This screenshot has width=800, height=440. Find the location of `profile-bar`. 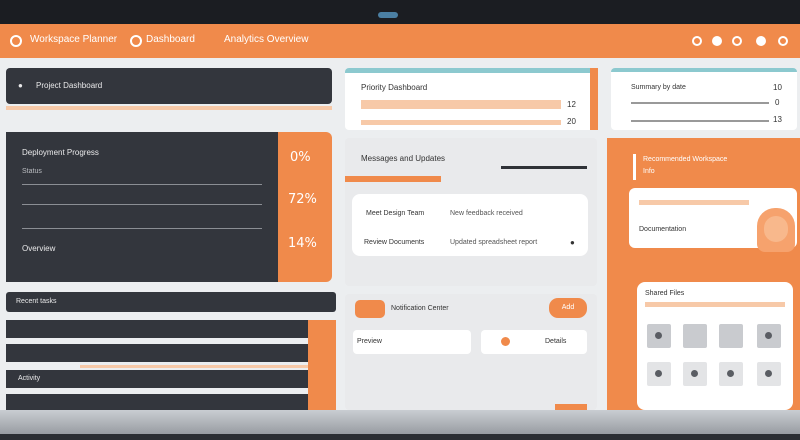

profile-bar is located at coordinates (694, 202).